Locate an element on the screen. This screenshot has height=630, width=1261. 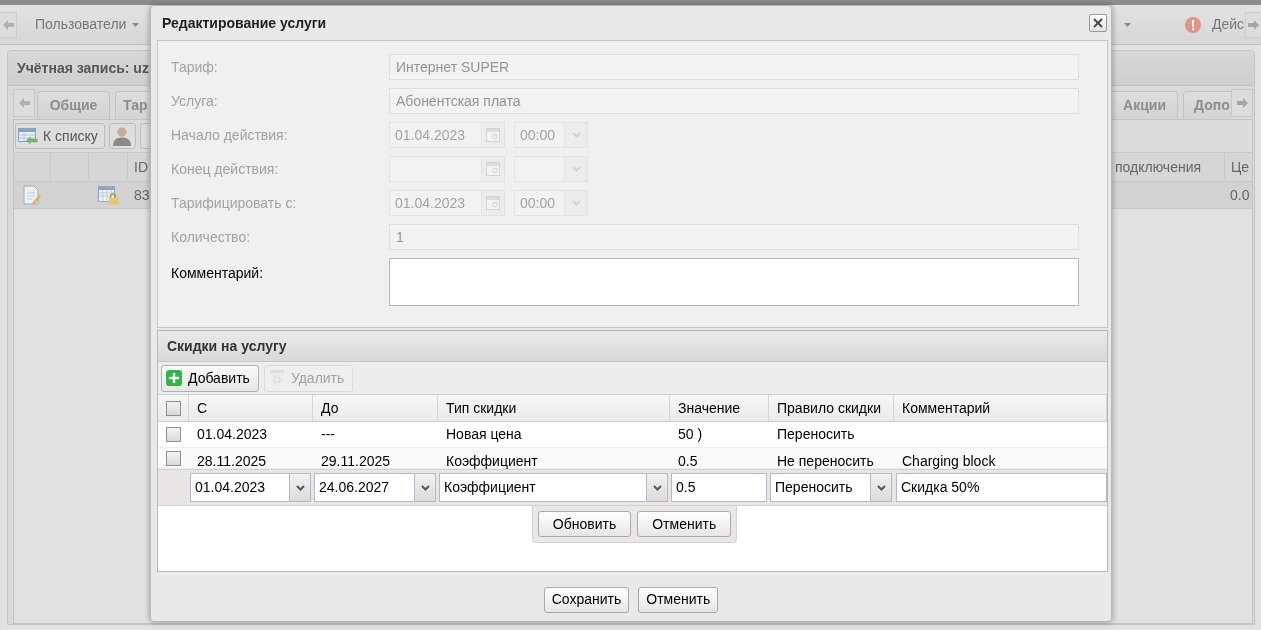
column-header: Тип скидки is located at coordinates (554, 408).